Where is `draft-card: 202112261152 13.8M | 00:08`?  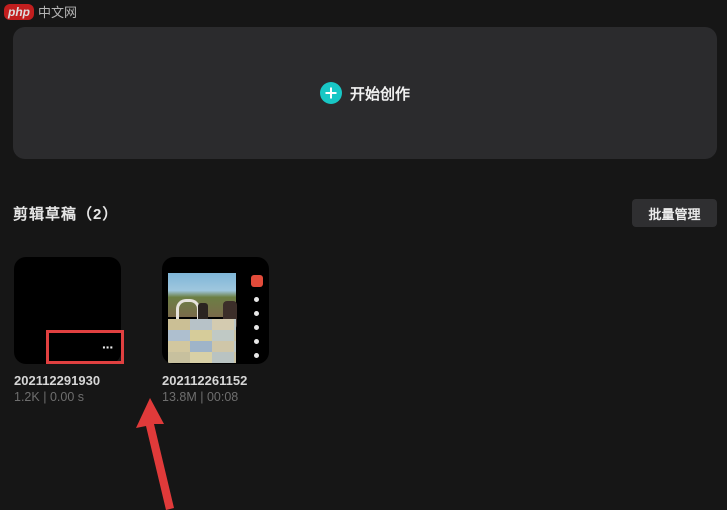
draft-card: 202112261152 13.8M | 00:08 is located at coordinates (216, 330).